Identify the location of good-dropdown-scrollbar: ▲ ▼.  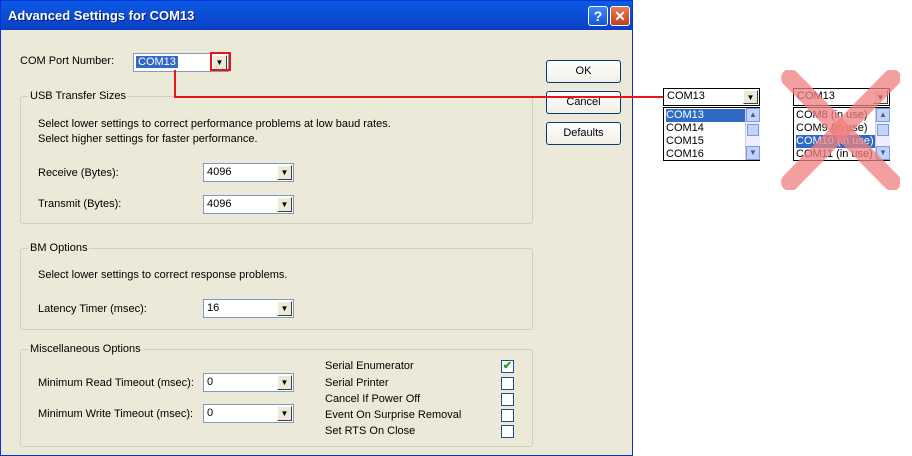
(752, 134).